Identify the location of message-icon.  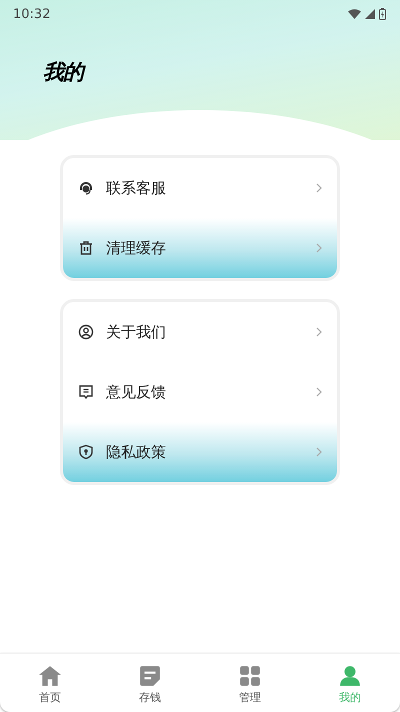
(86, 392).